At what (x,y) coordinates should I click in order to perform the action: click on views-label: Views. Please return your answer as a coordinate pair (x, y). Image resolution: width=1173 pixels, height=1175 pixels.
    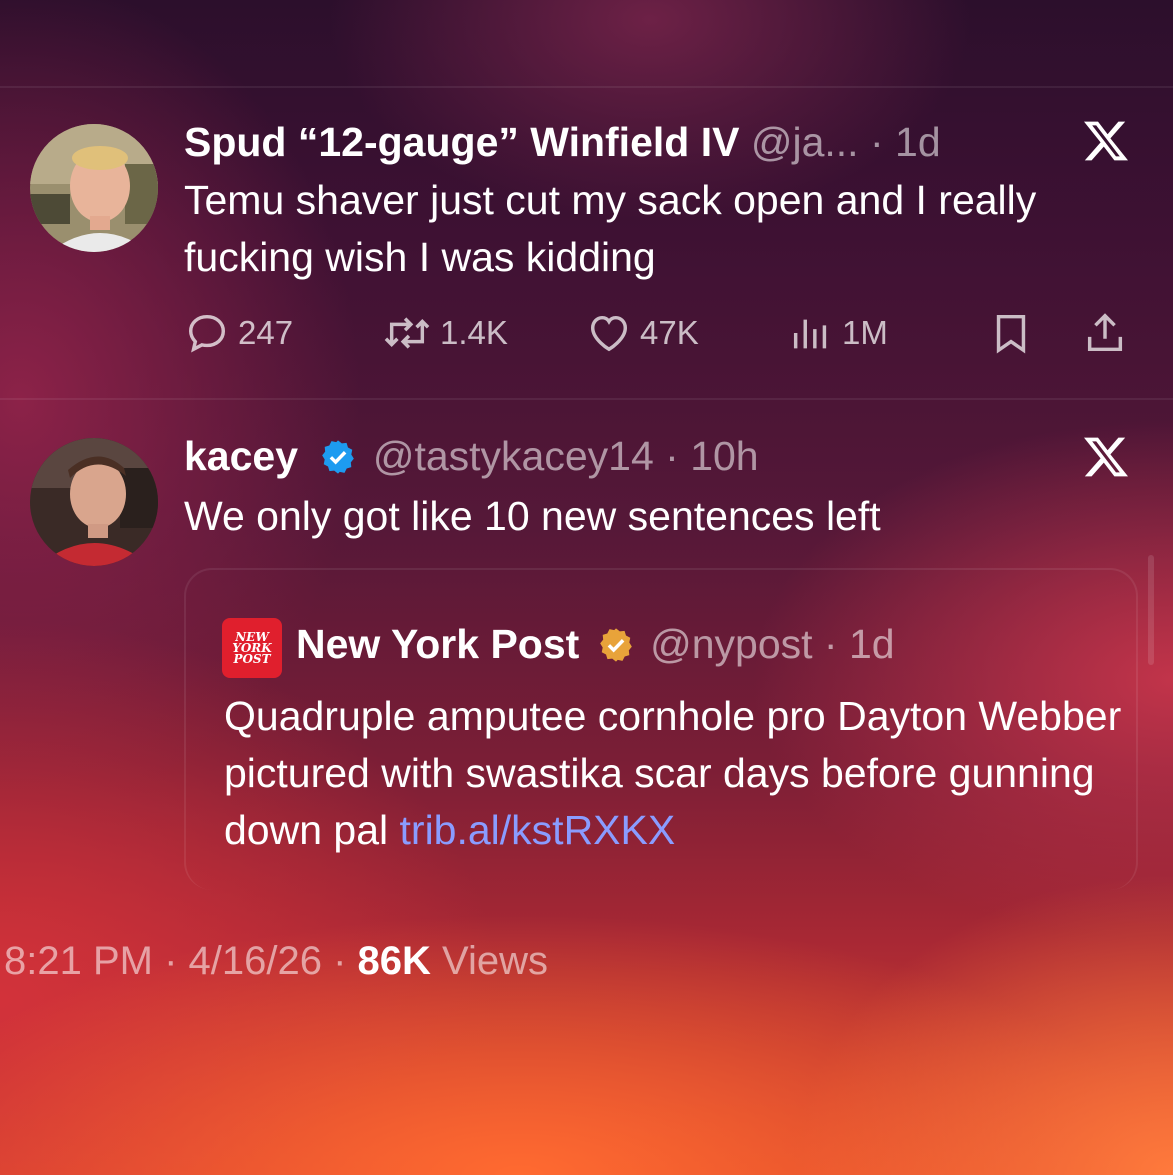
    Looking at the image, I should click on (495, 961).